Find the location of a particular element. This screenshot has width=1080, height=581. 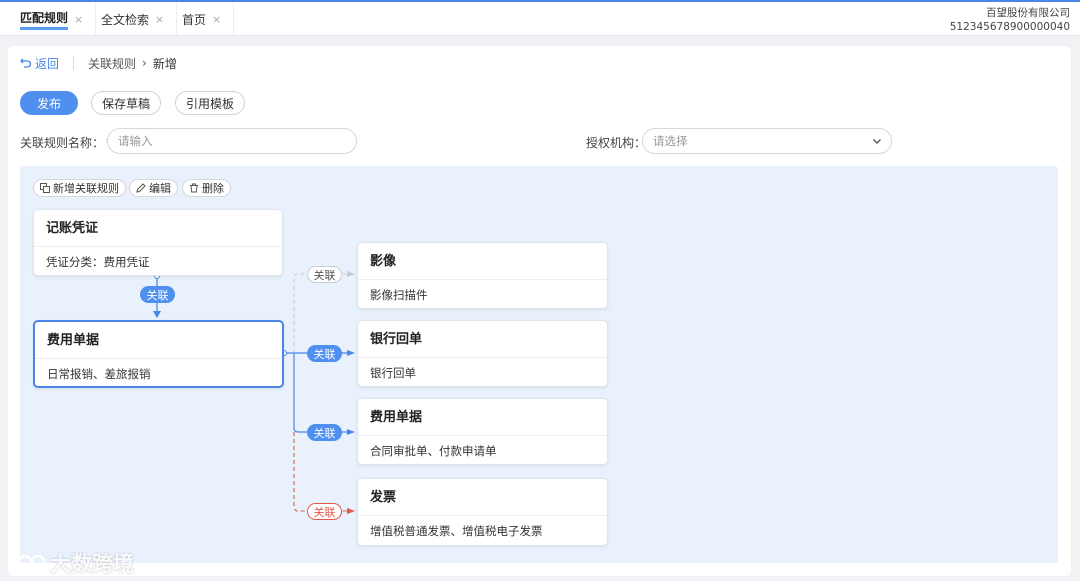

watermark: 大数跨境 is located at coordinates (73, 563).